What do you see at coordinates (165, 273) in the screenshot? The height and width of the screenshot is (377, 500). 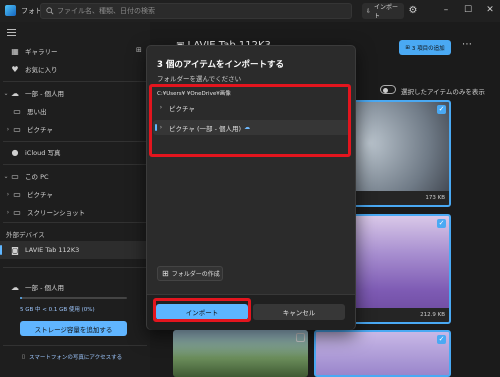 I see `new-folder-icon: ⊞` at bounding box center [165, 273].